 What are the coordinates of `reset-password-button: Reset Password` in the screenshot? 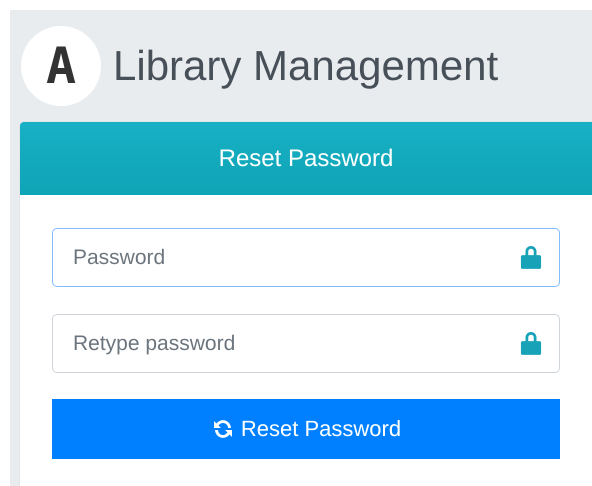 It's located at (306, 429).